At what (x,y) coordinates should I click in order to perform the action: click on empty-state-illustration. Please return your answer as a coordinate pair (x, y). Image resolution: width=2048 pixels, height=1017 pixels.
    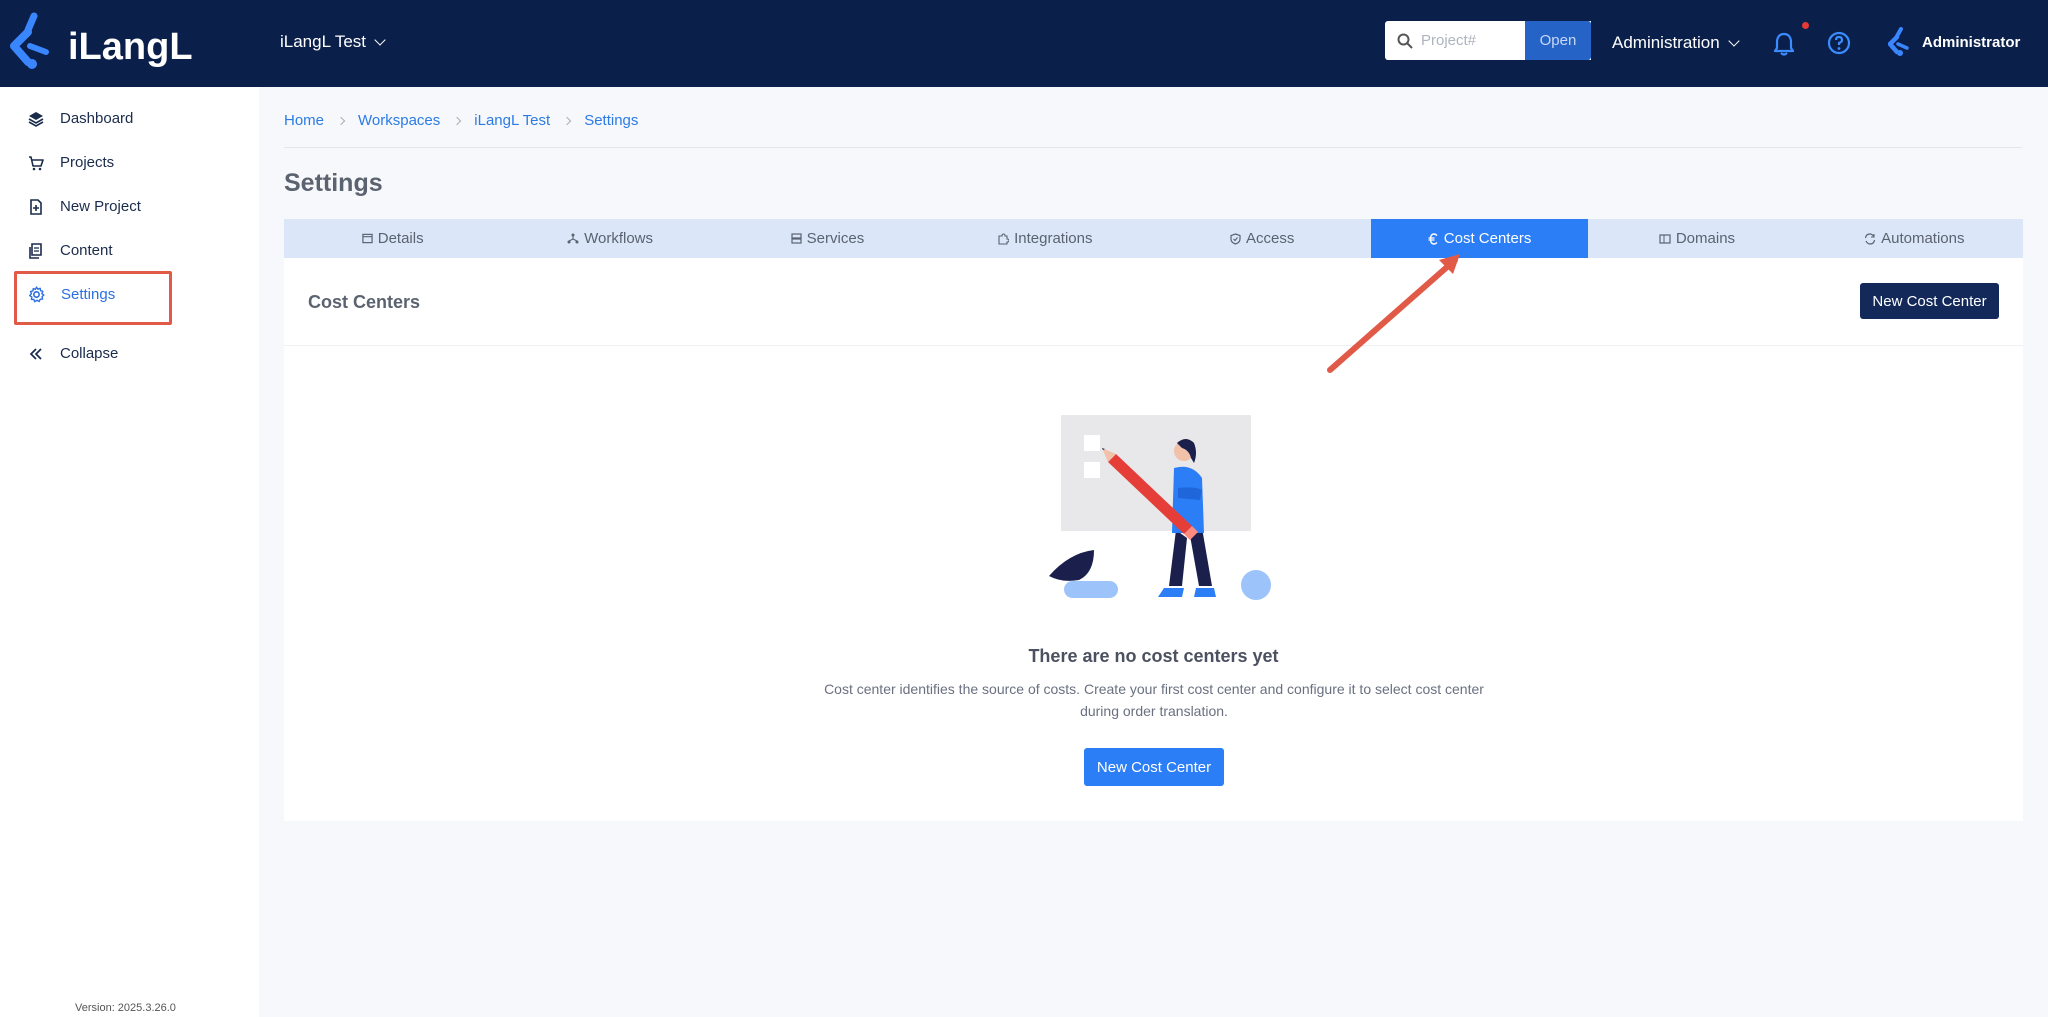
    Looking at the image, I should click on (1160, 507).